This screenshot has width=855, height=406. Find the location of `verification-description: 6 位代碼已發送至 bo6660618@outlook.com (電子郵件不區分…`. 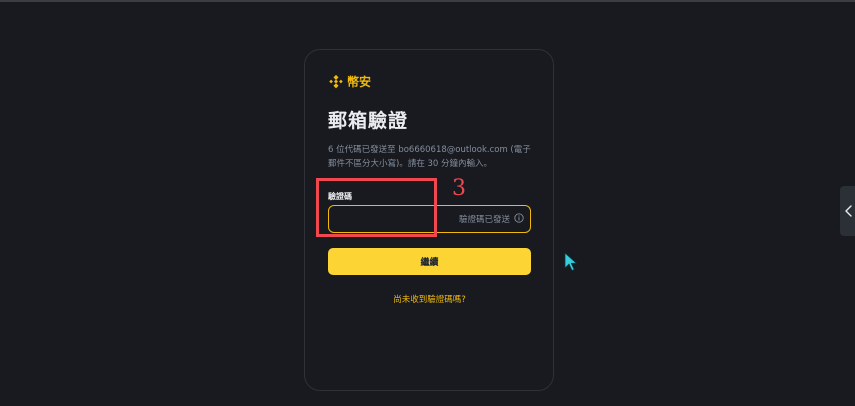

verification-description: 6 位代碼已發送至 bo6660618@outlook.com (電子郵件不區分… is located at coordinates (429, 157).